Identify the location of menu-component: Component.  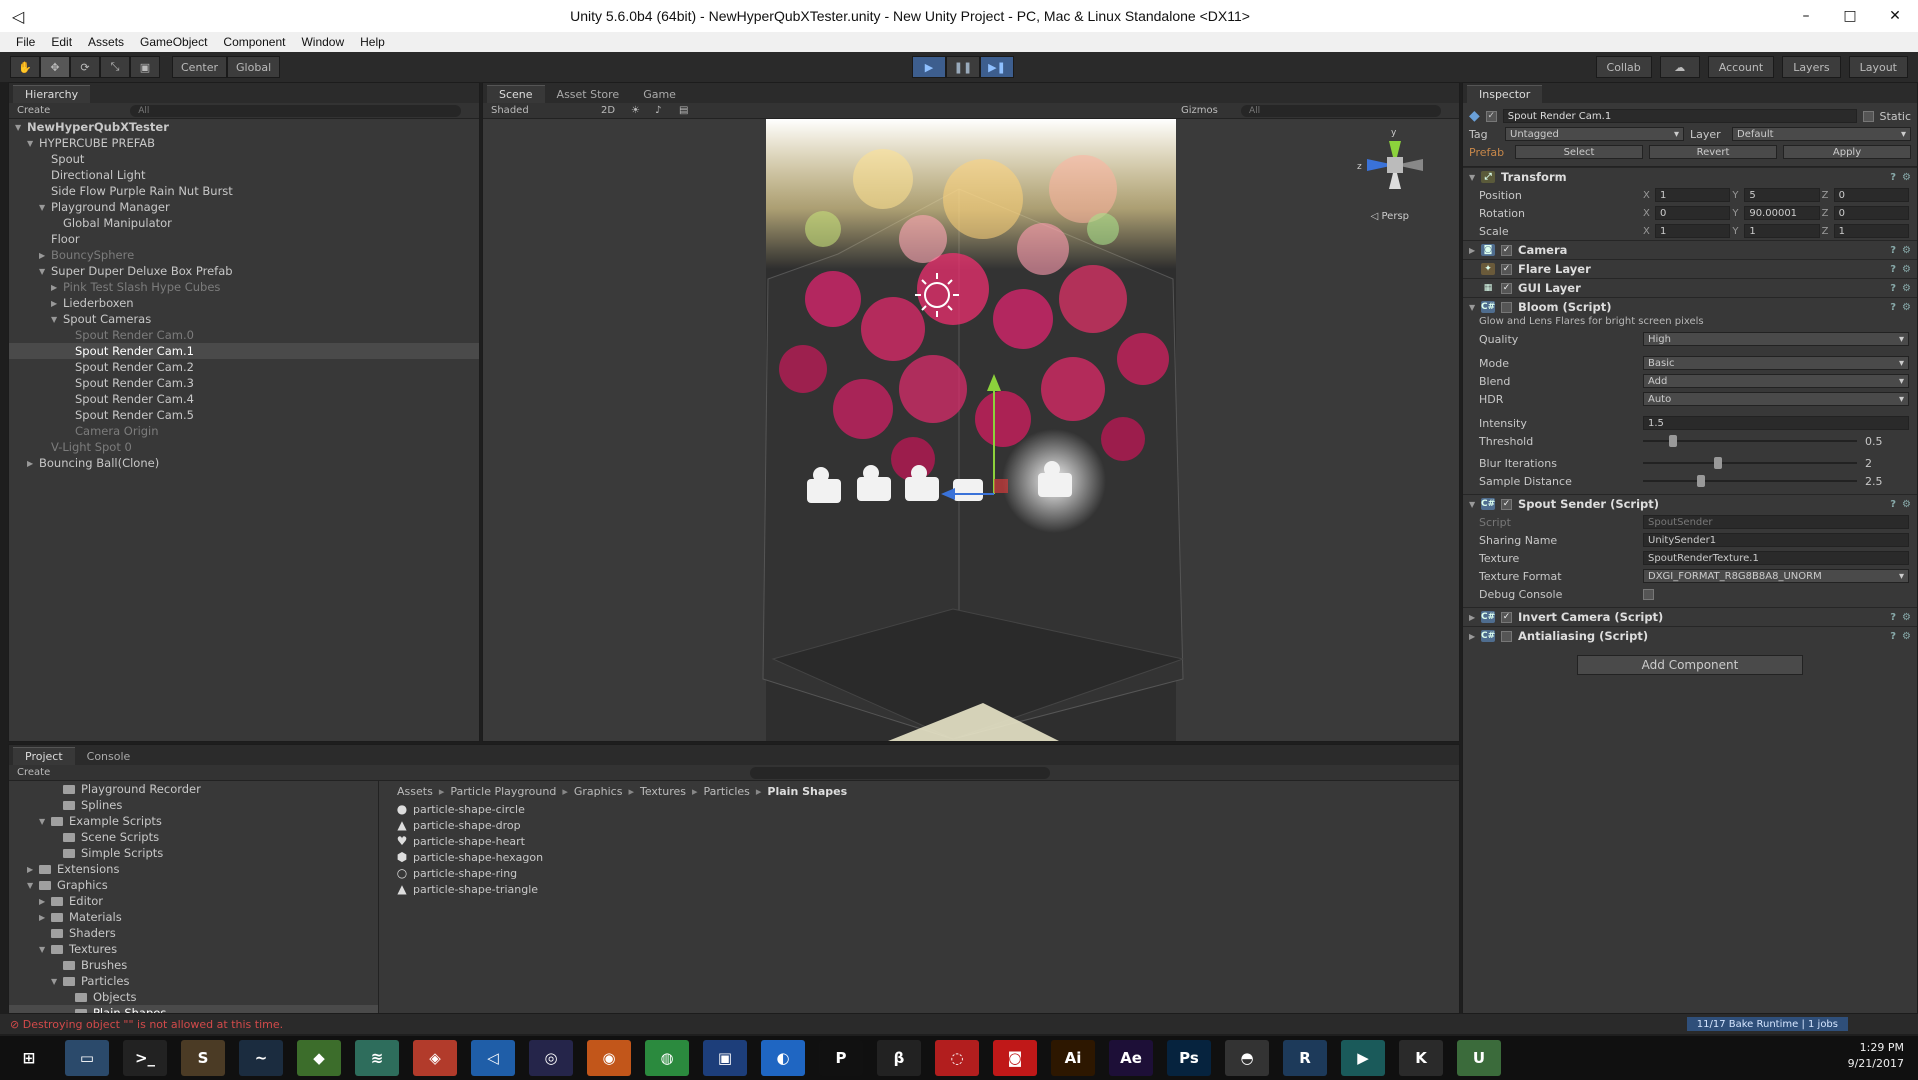
(256, 42).